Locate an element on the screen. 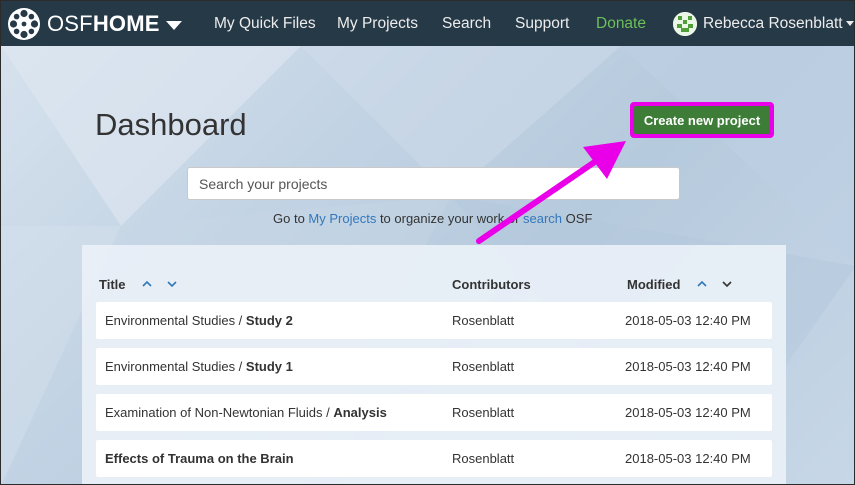 The height and width of the screenshot is (485, 855). brand-home-link: OSFHOME is located at coordinates (94, 23).